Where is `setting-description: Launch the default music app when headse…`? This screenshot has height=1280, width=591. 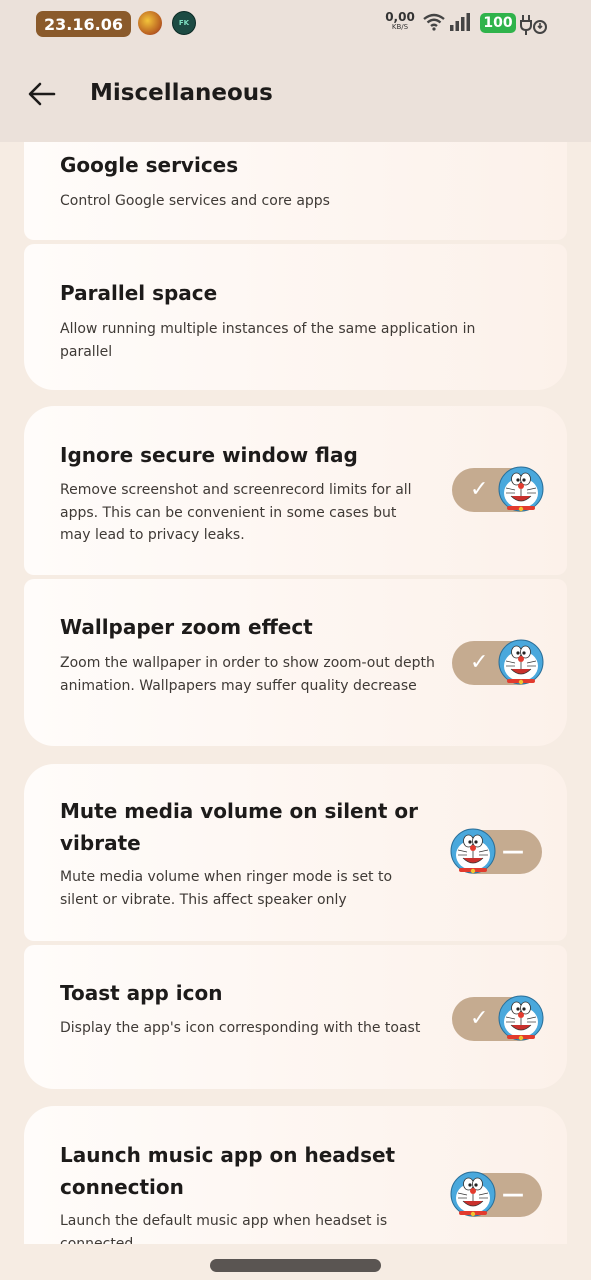 setting-description: Launch the default music app when headse… is located at coordinates (224, 1228).